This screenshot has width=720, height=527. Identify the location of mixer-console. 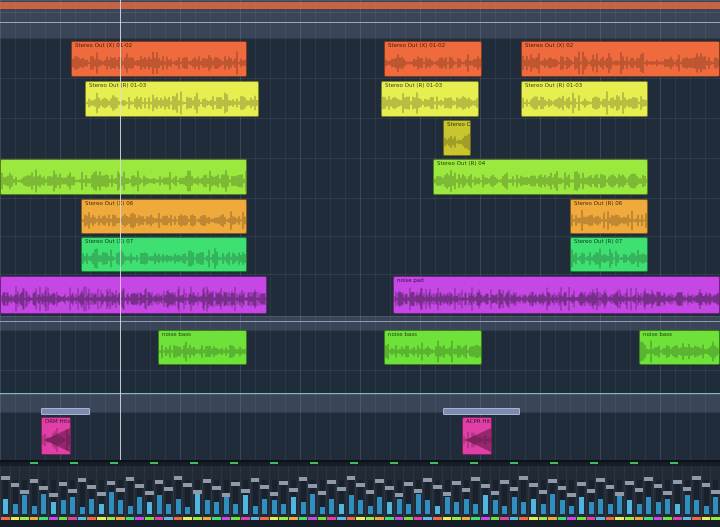
(360, 493).